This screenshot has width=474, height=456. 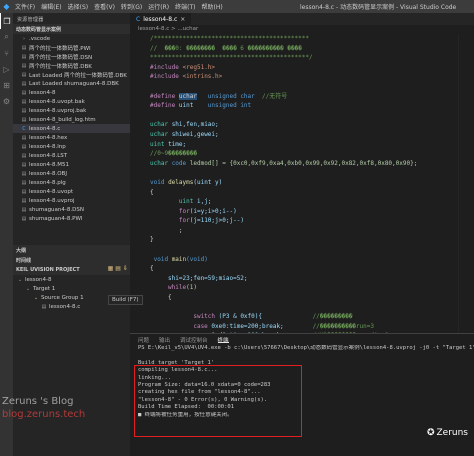 I want to click on file-item: ▤ lesson4-8.plg, so click(x=71, y=182).